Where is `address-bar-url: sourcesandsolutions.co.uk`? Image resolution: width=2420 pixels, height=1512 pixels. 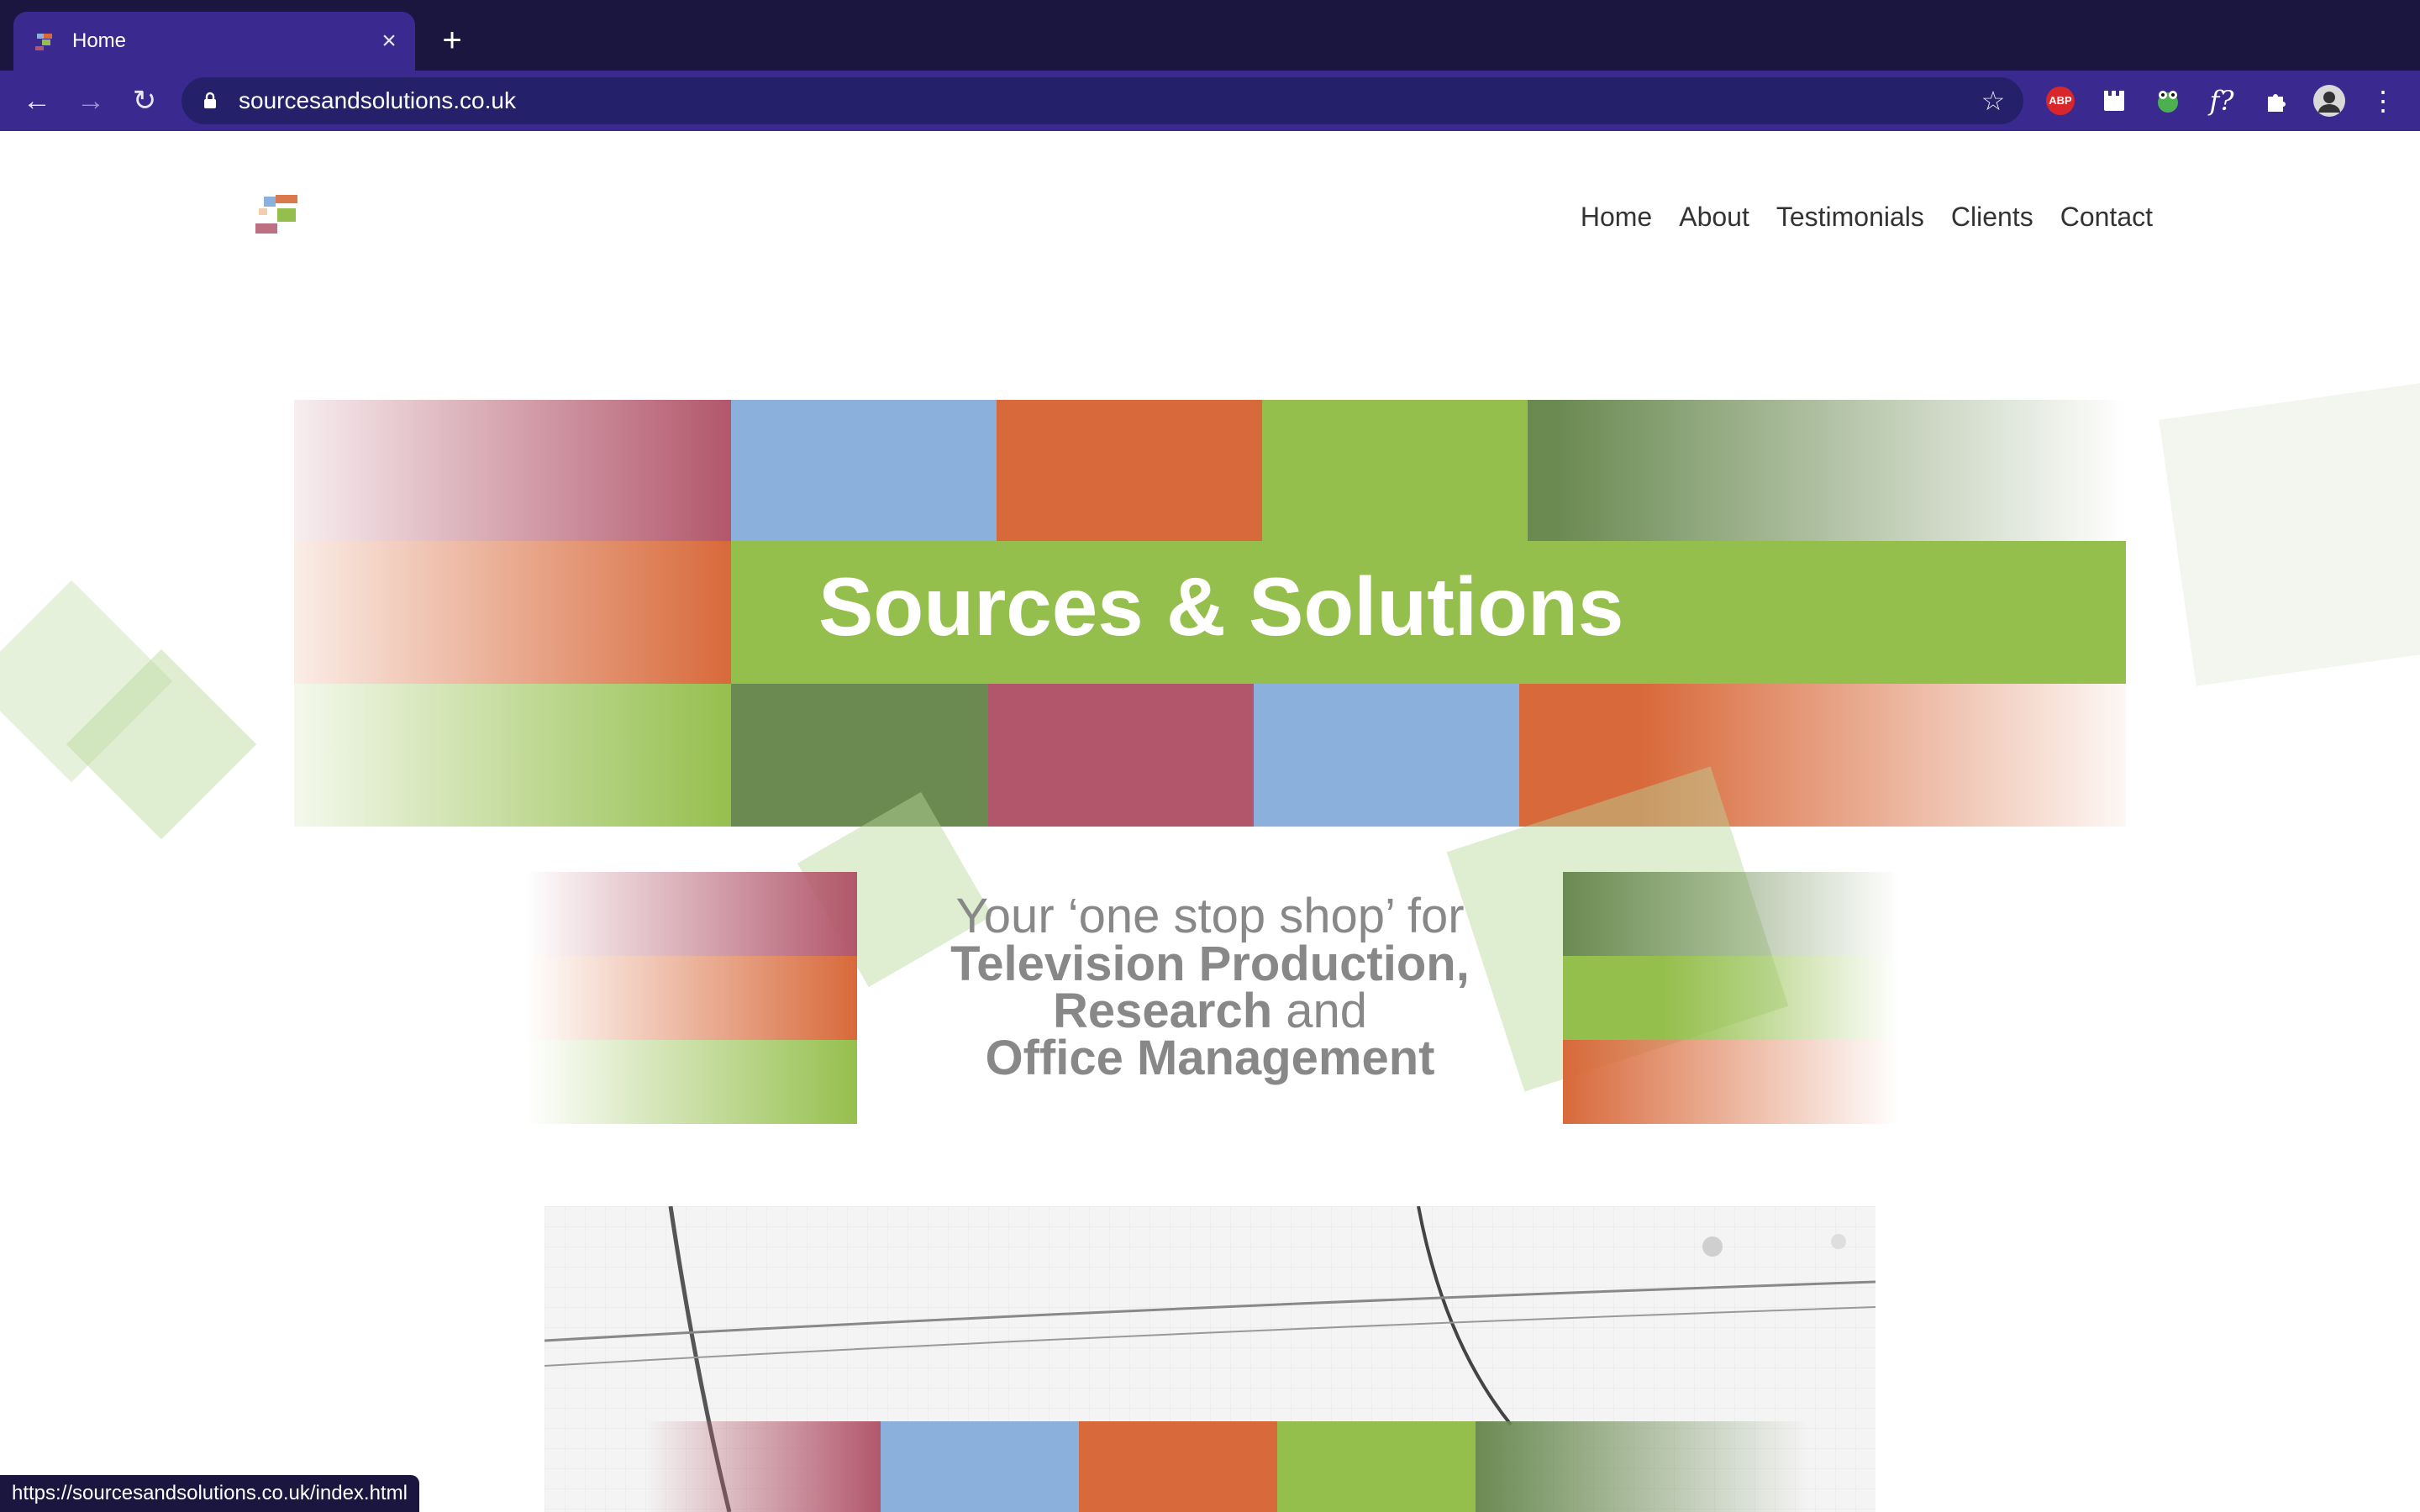 address-bar-url: sourcesandsolutions.co.uk is located at coordinates (377, 100).